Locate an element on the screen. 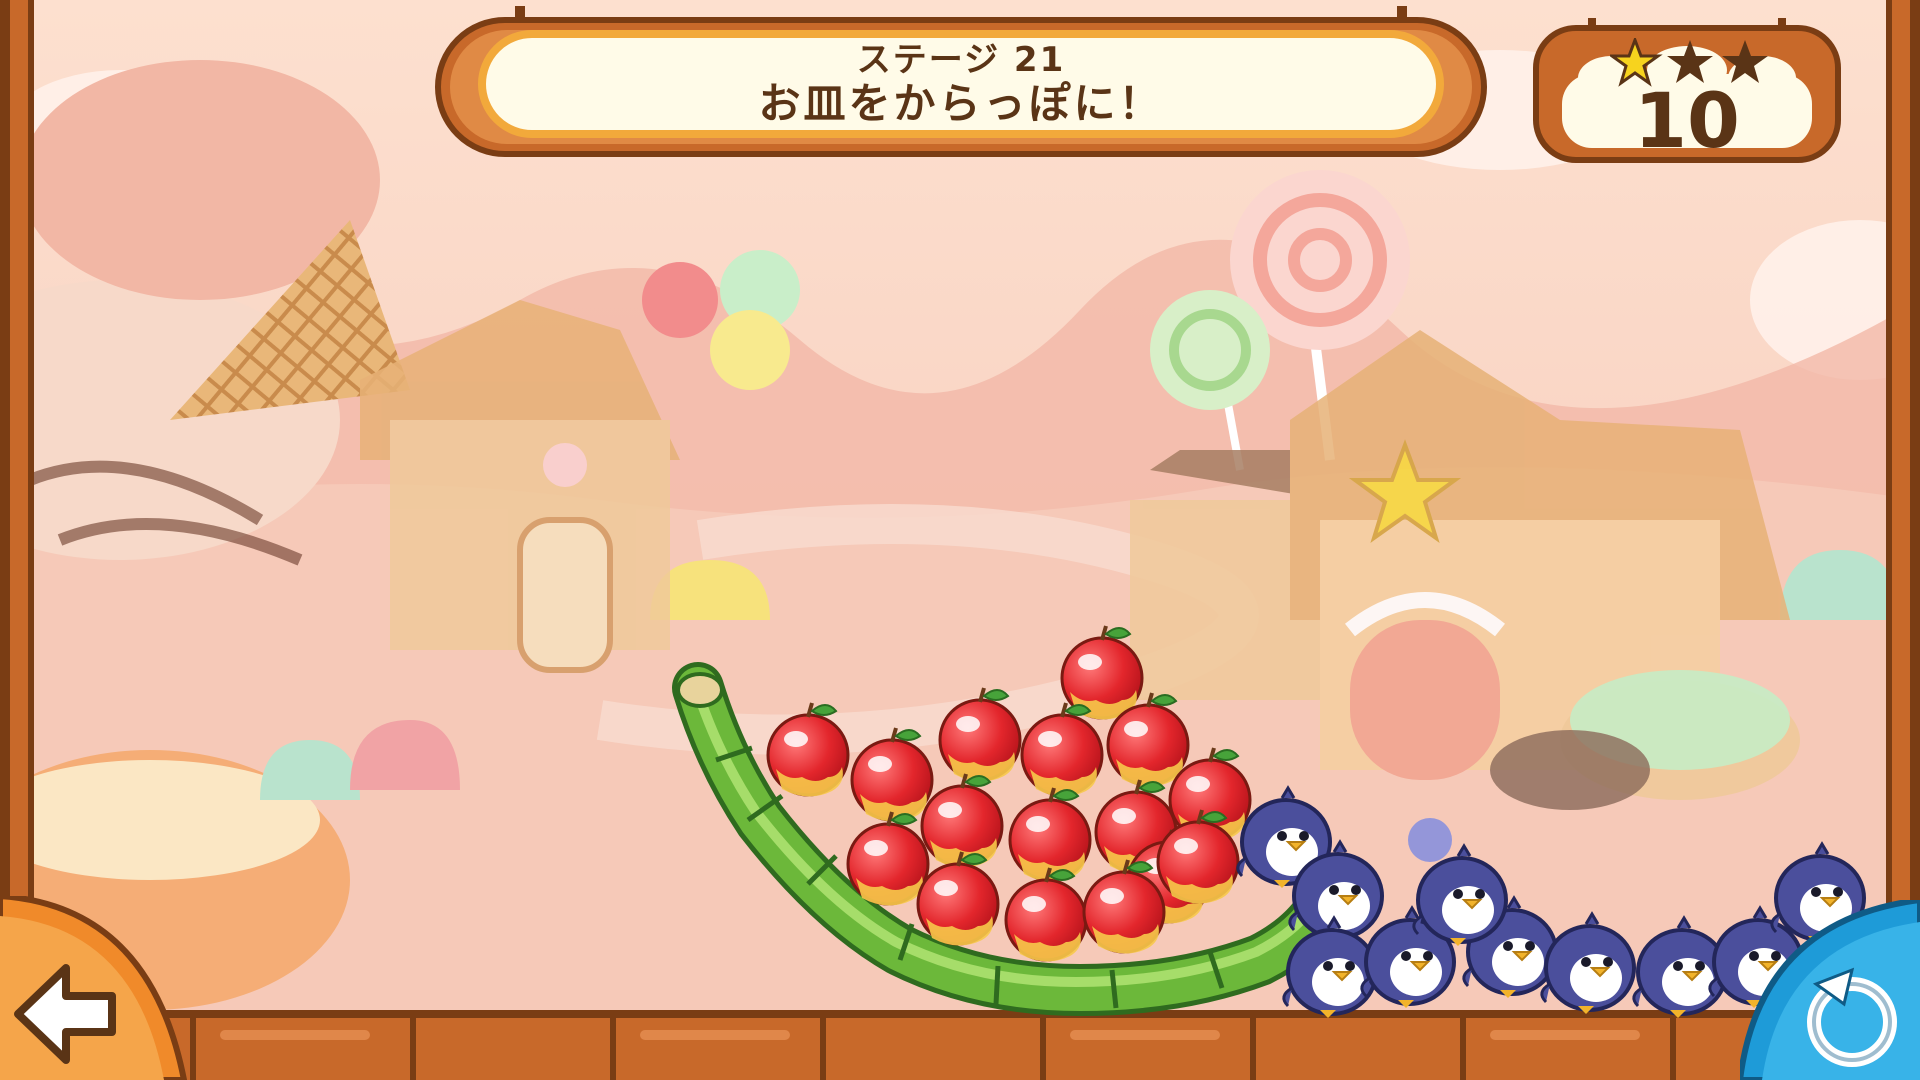 The width and height of the screenshot is (1920, 1080). retry-icon is located at coordinates (1828, 988).